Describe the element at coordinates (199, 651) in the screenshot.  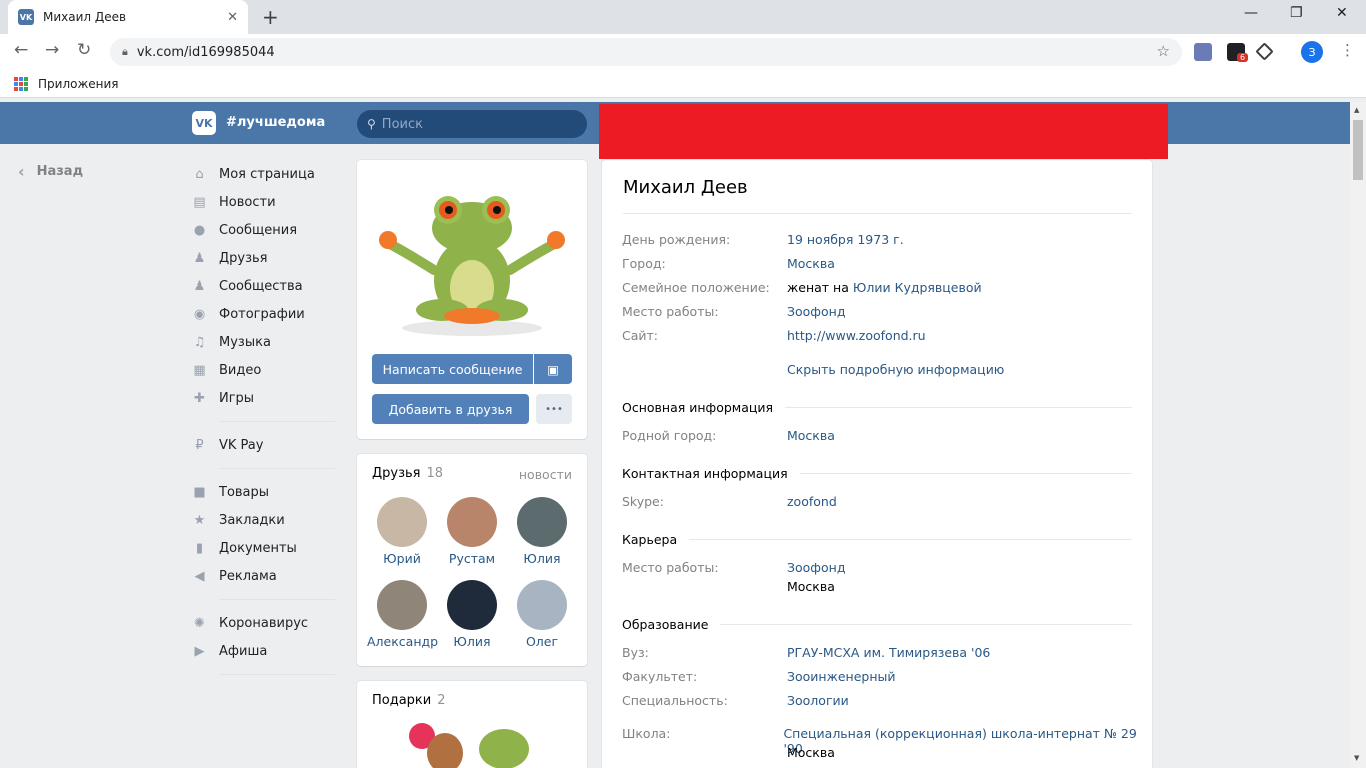
I see `play-icon: ▶` at that location.